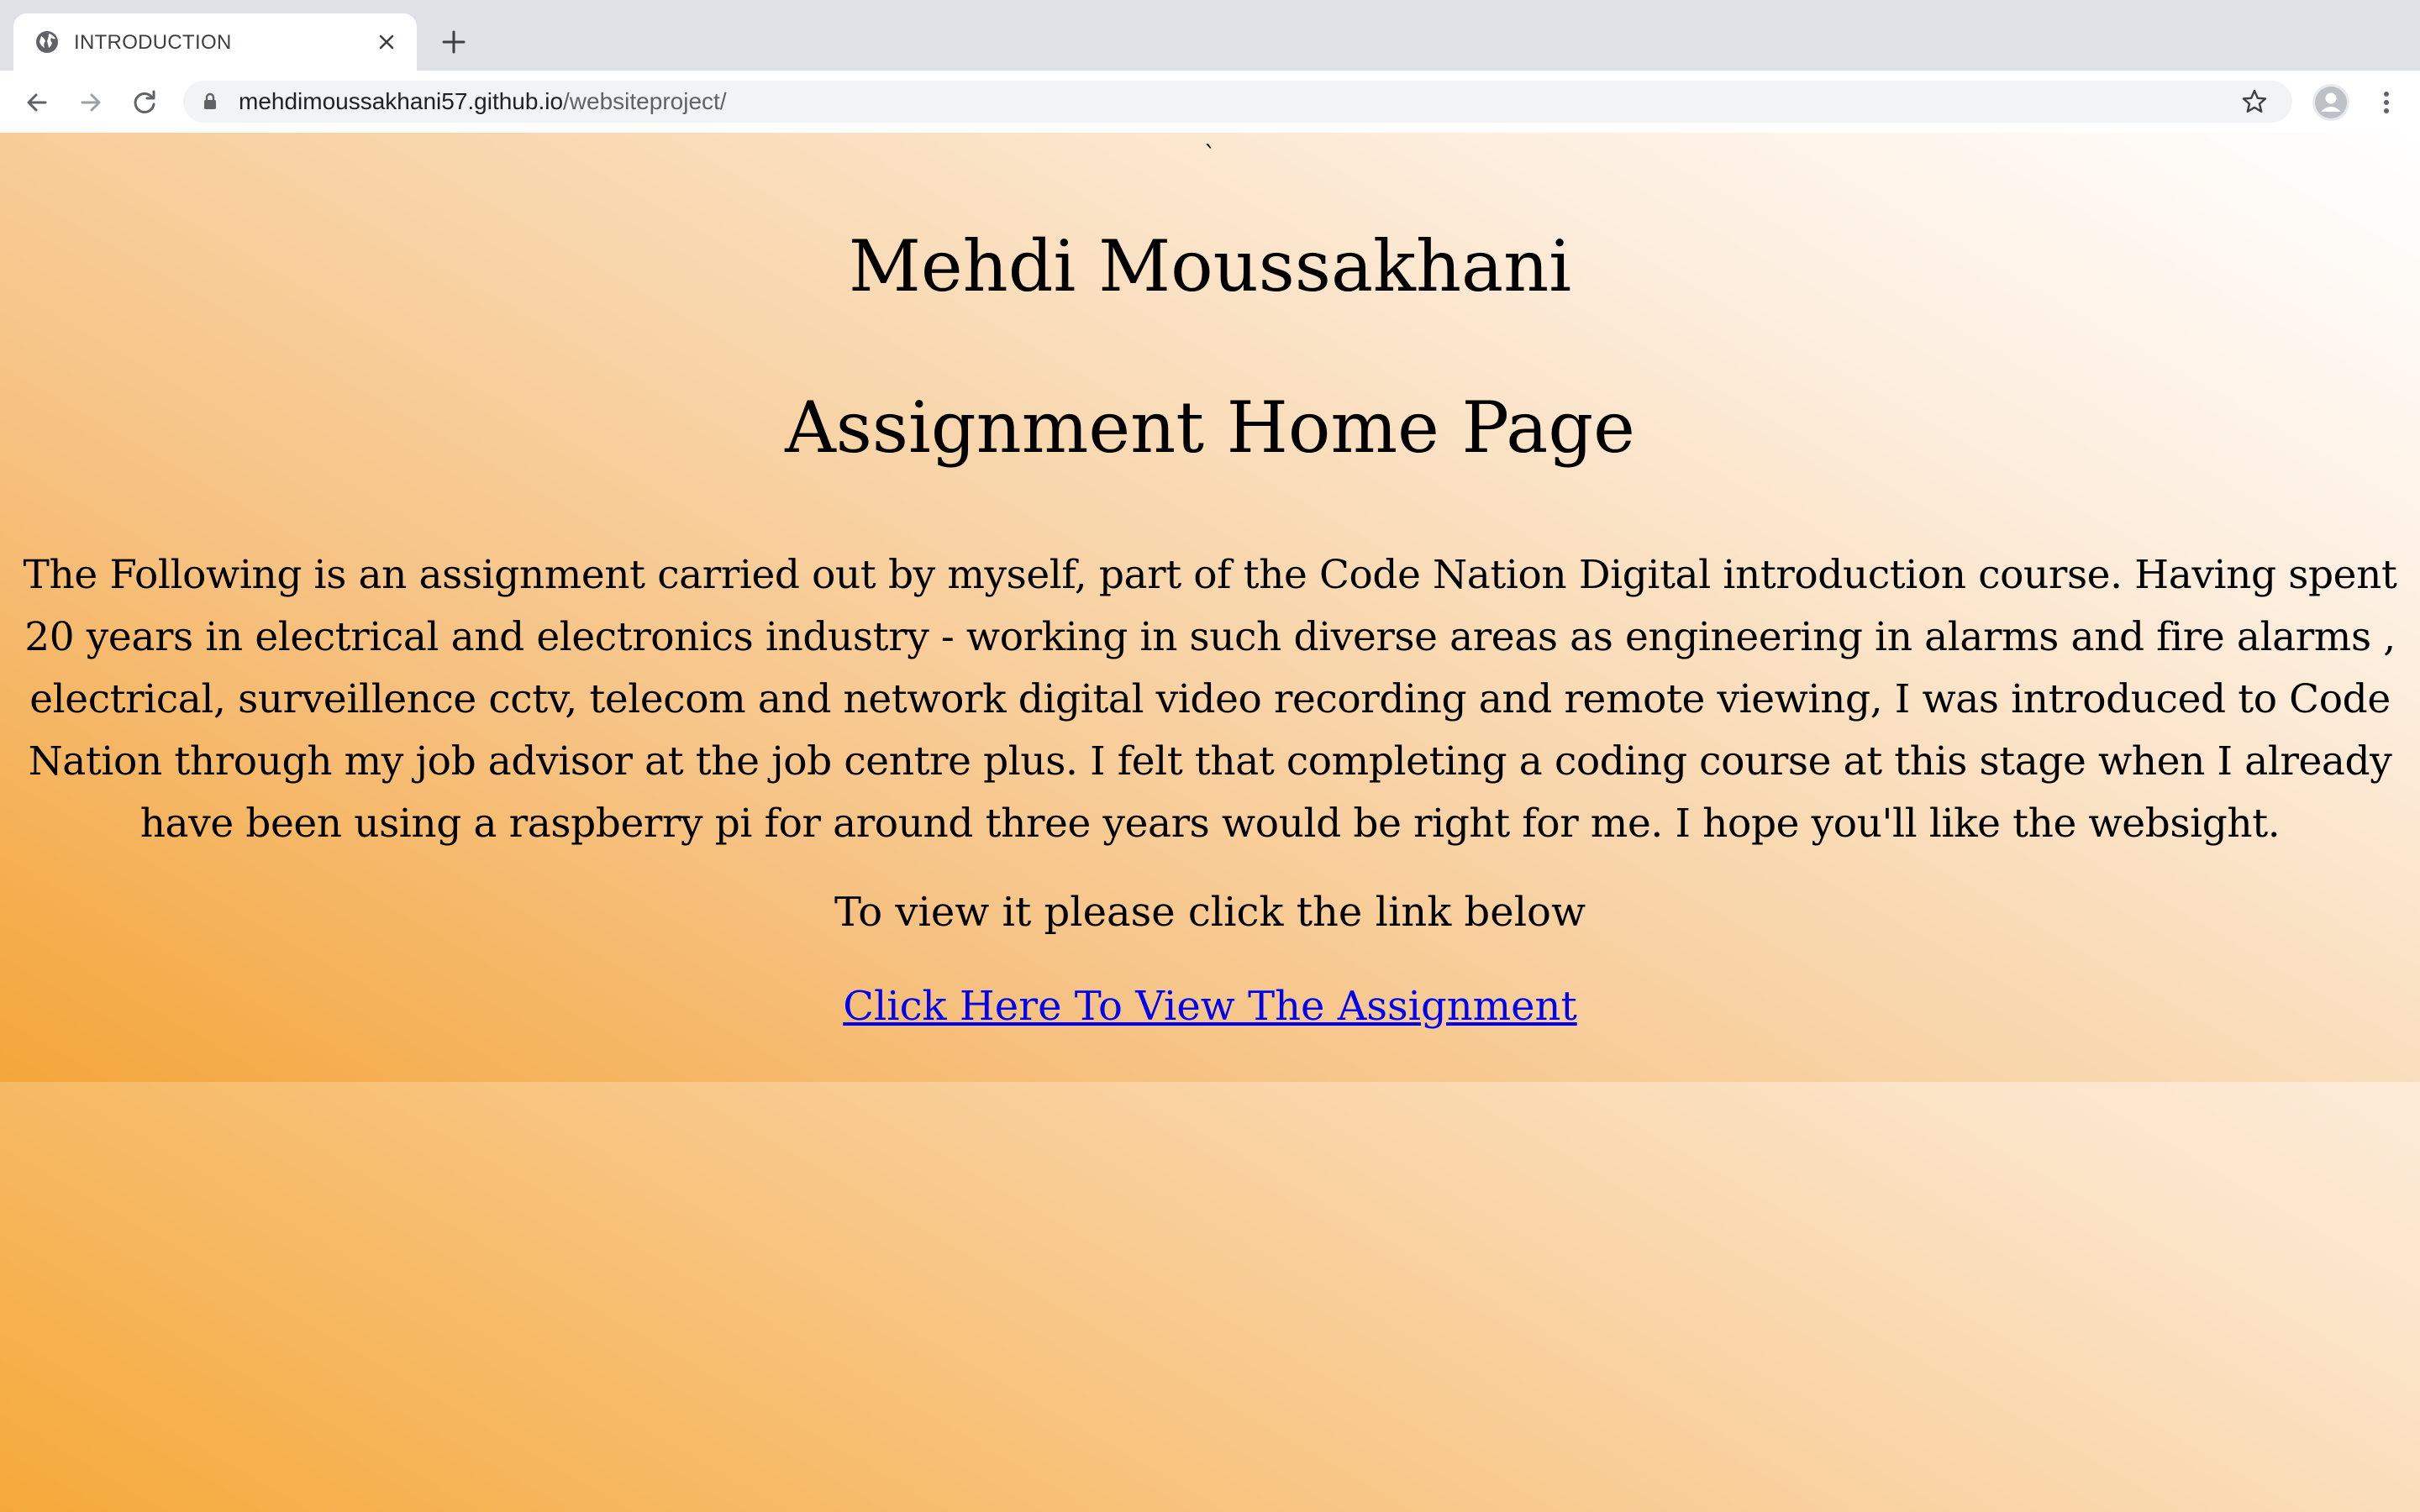 The image size is (2420, 1512). I want to click on name-heading: Mehdi Moussakhani, so click(1210, 266).